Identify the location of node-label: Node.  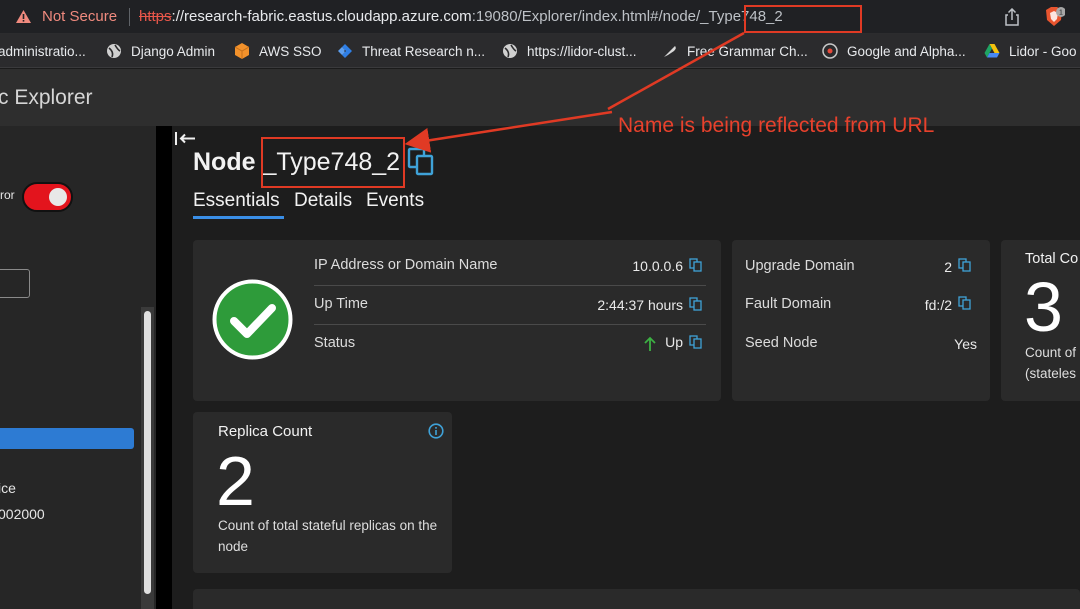
(224, 162).